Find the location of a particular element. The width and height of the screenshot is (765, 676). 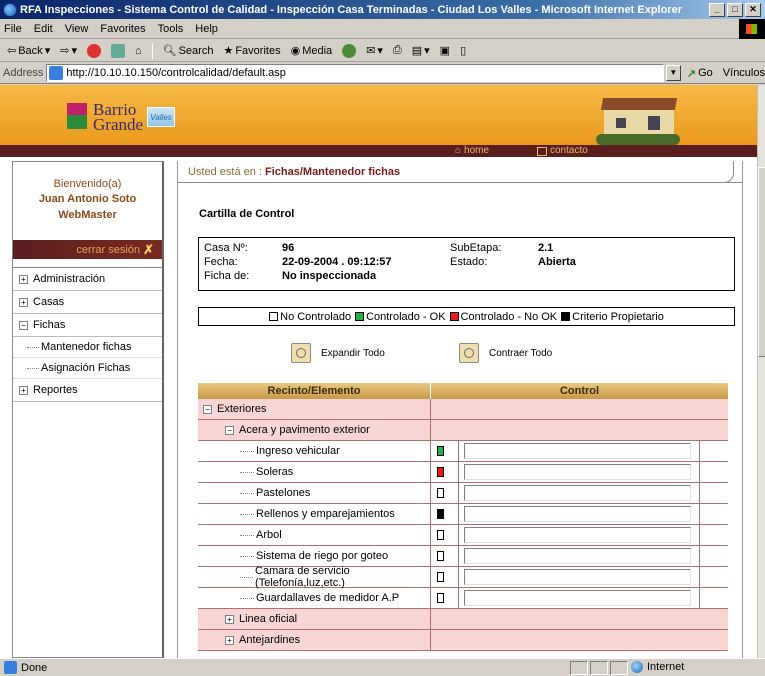

table-row: Sistema de riego por goteo is located at coordinates (463, 556).